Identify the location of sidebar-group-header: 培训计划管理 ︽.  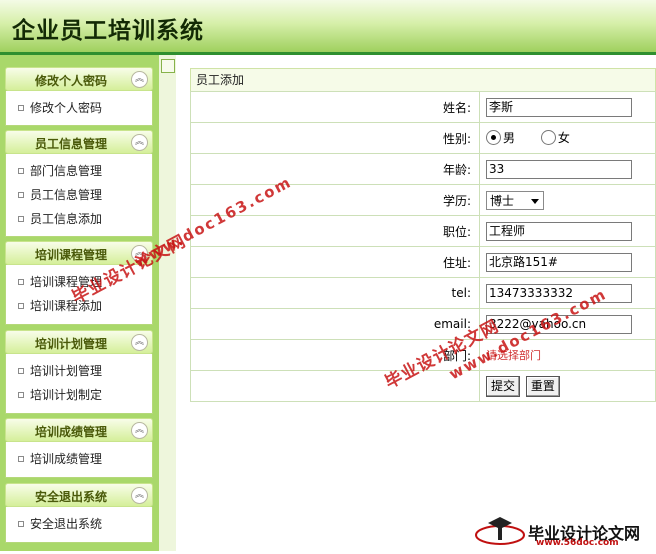
(79, 342).